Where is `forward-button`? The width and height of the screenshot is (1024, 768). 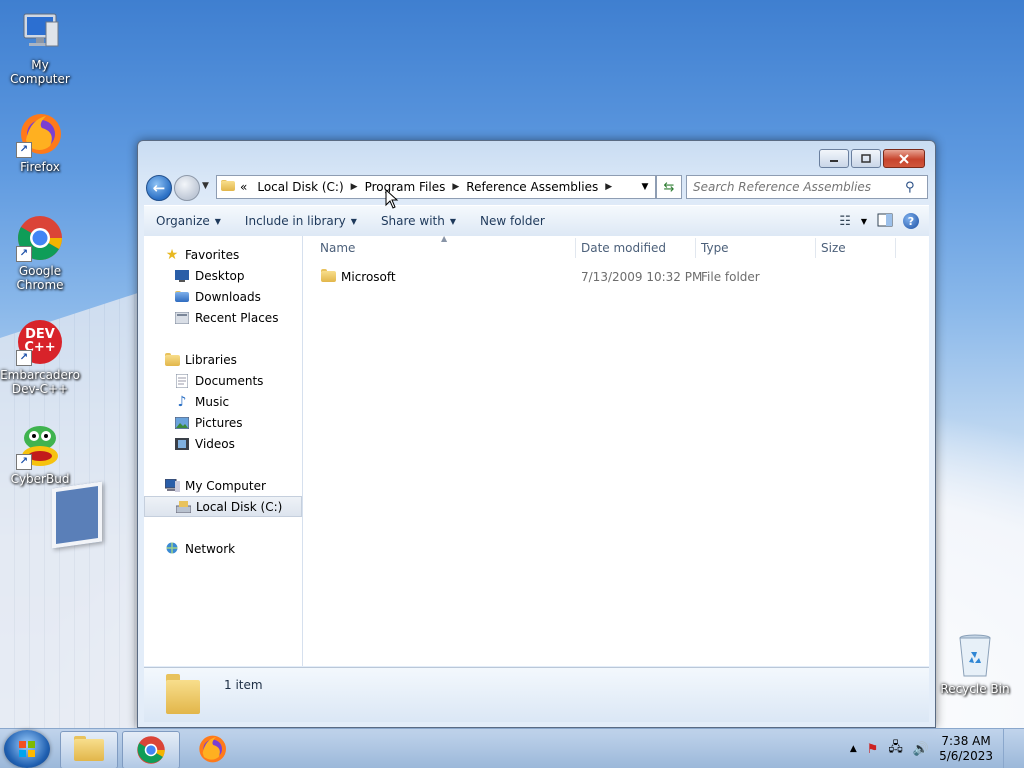 forward-button is located at coordinates (187, 188).